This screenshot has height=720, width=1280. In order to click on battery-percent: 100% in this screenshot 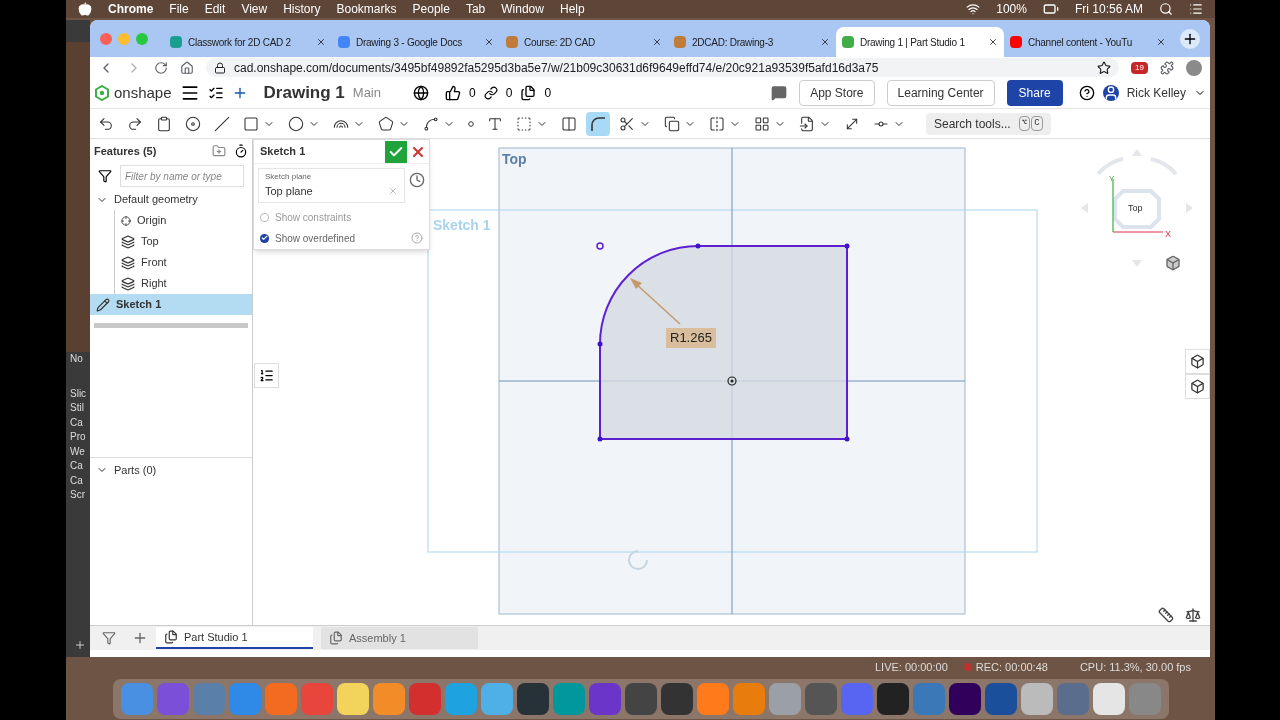, I will do `click(1011, 9)`.